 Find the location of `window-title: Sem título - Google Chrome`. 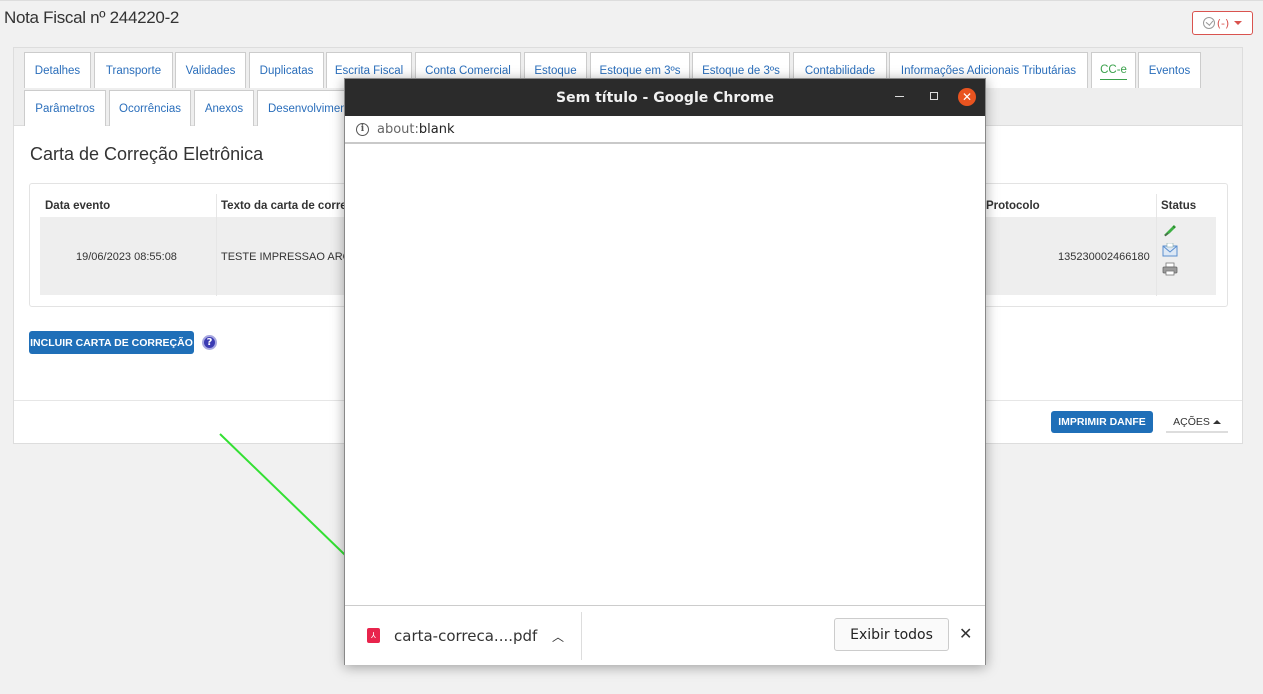

window-title: Sem título - Google Chrome is located at coordinates (665, 97).